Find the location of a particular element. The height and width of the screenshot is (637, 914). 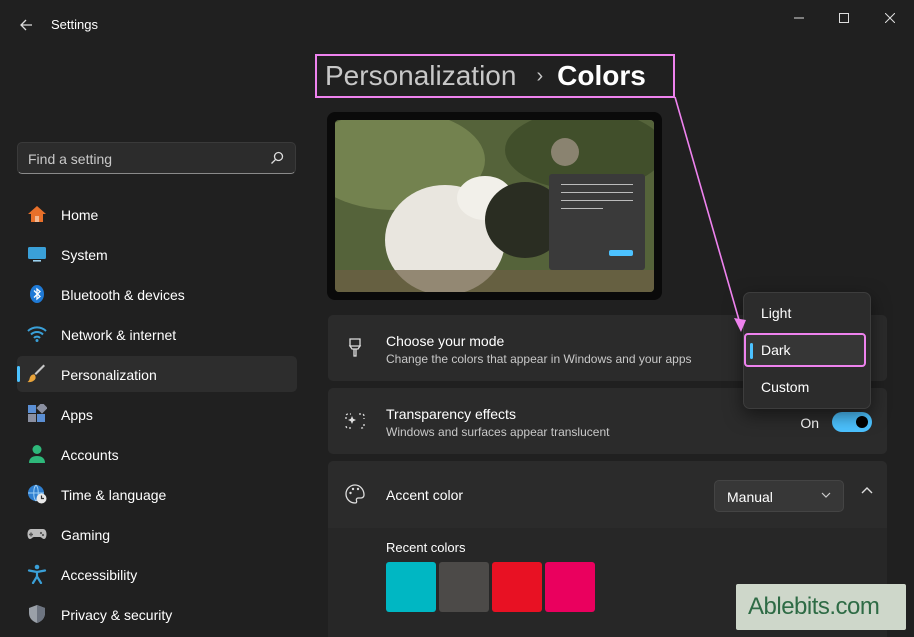

sidebar-item-home: Home is located at coordinates (157, 214).